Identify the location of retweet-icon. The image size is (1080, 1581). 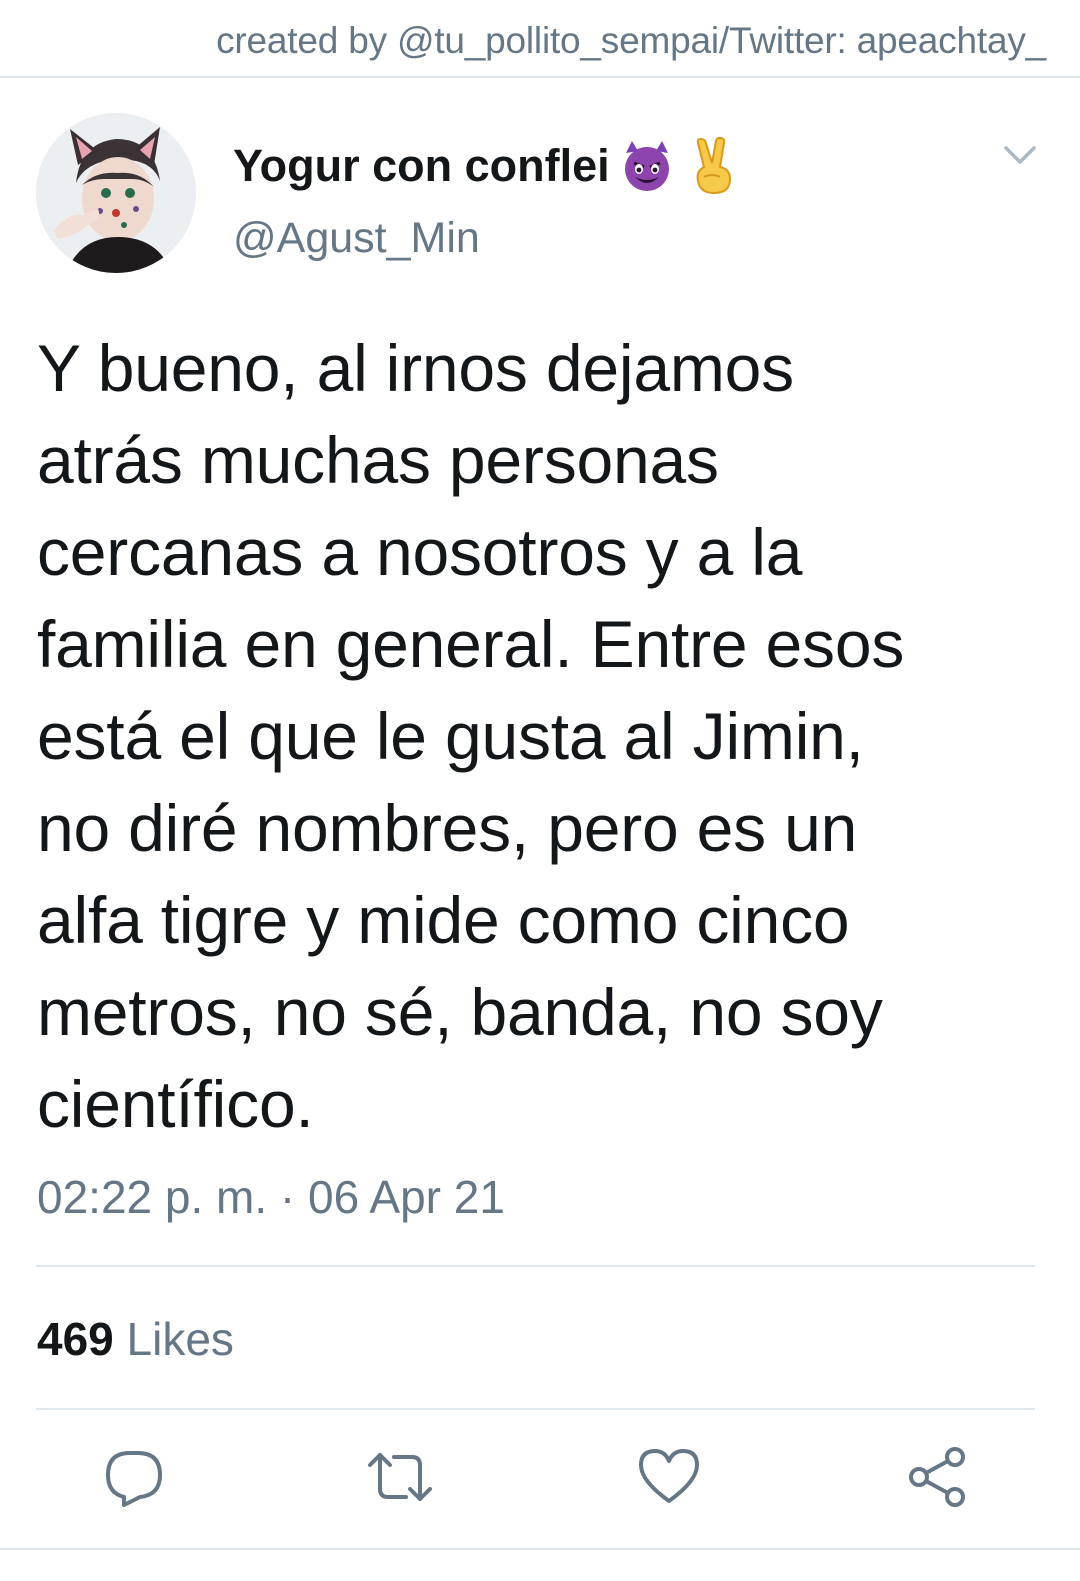
(400, 1477).